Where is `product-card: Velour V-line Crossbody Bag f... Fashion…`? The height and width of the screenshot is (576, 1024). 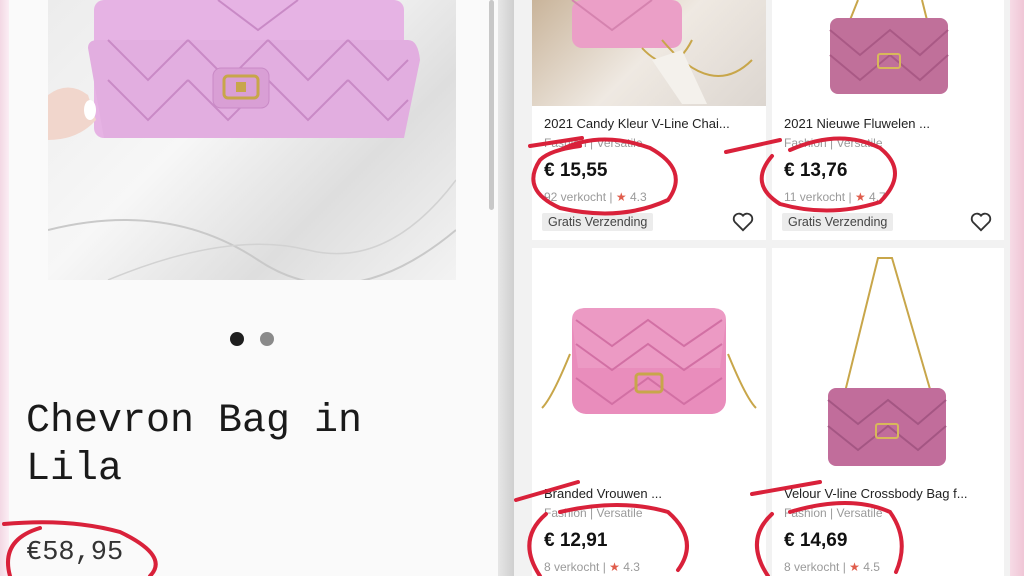
product-card: Velour V-line Crossbody Bag f... Fashion… is located at coordinates (888, 412).